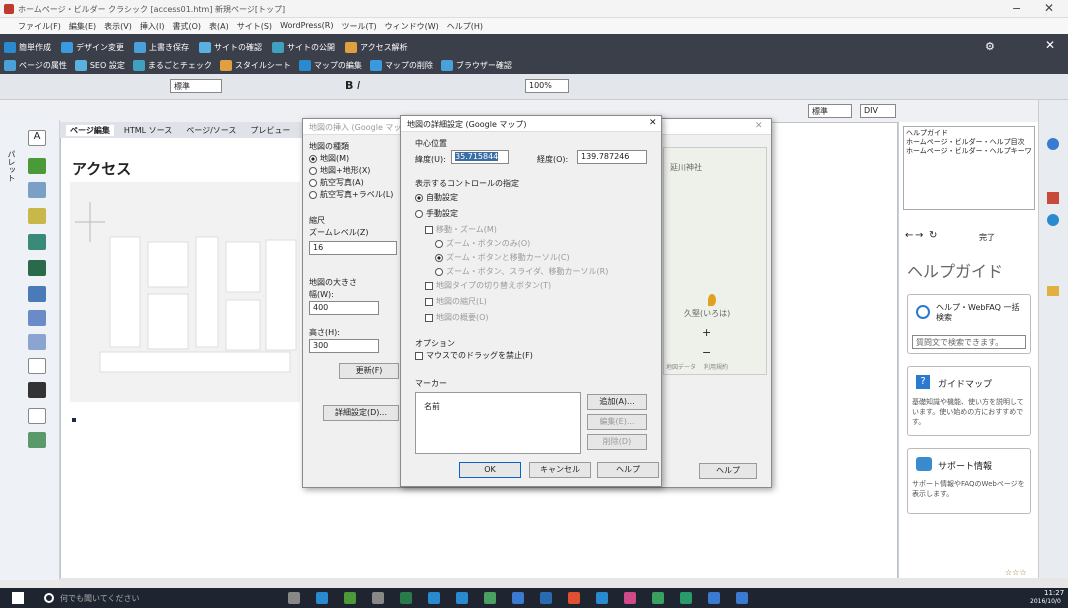  Describe the element at coordinates (219, 26) in the screenshot. I see `menu-item: 表(A)` at that location.